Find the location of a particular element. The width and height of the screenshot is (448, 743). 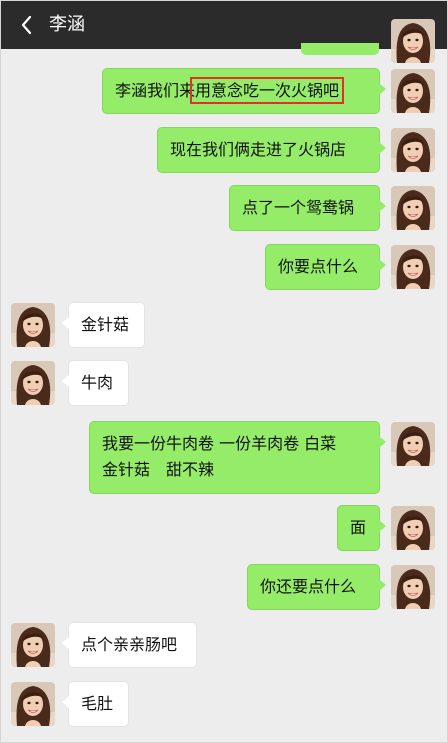

chat-title: 李涵 is located at coordinates (67, 24).